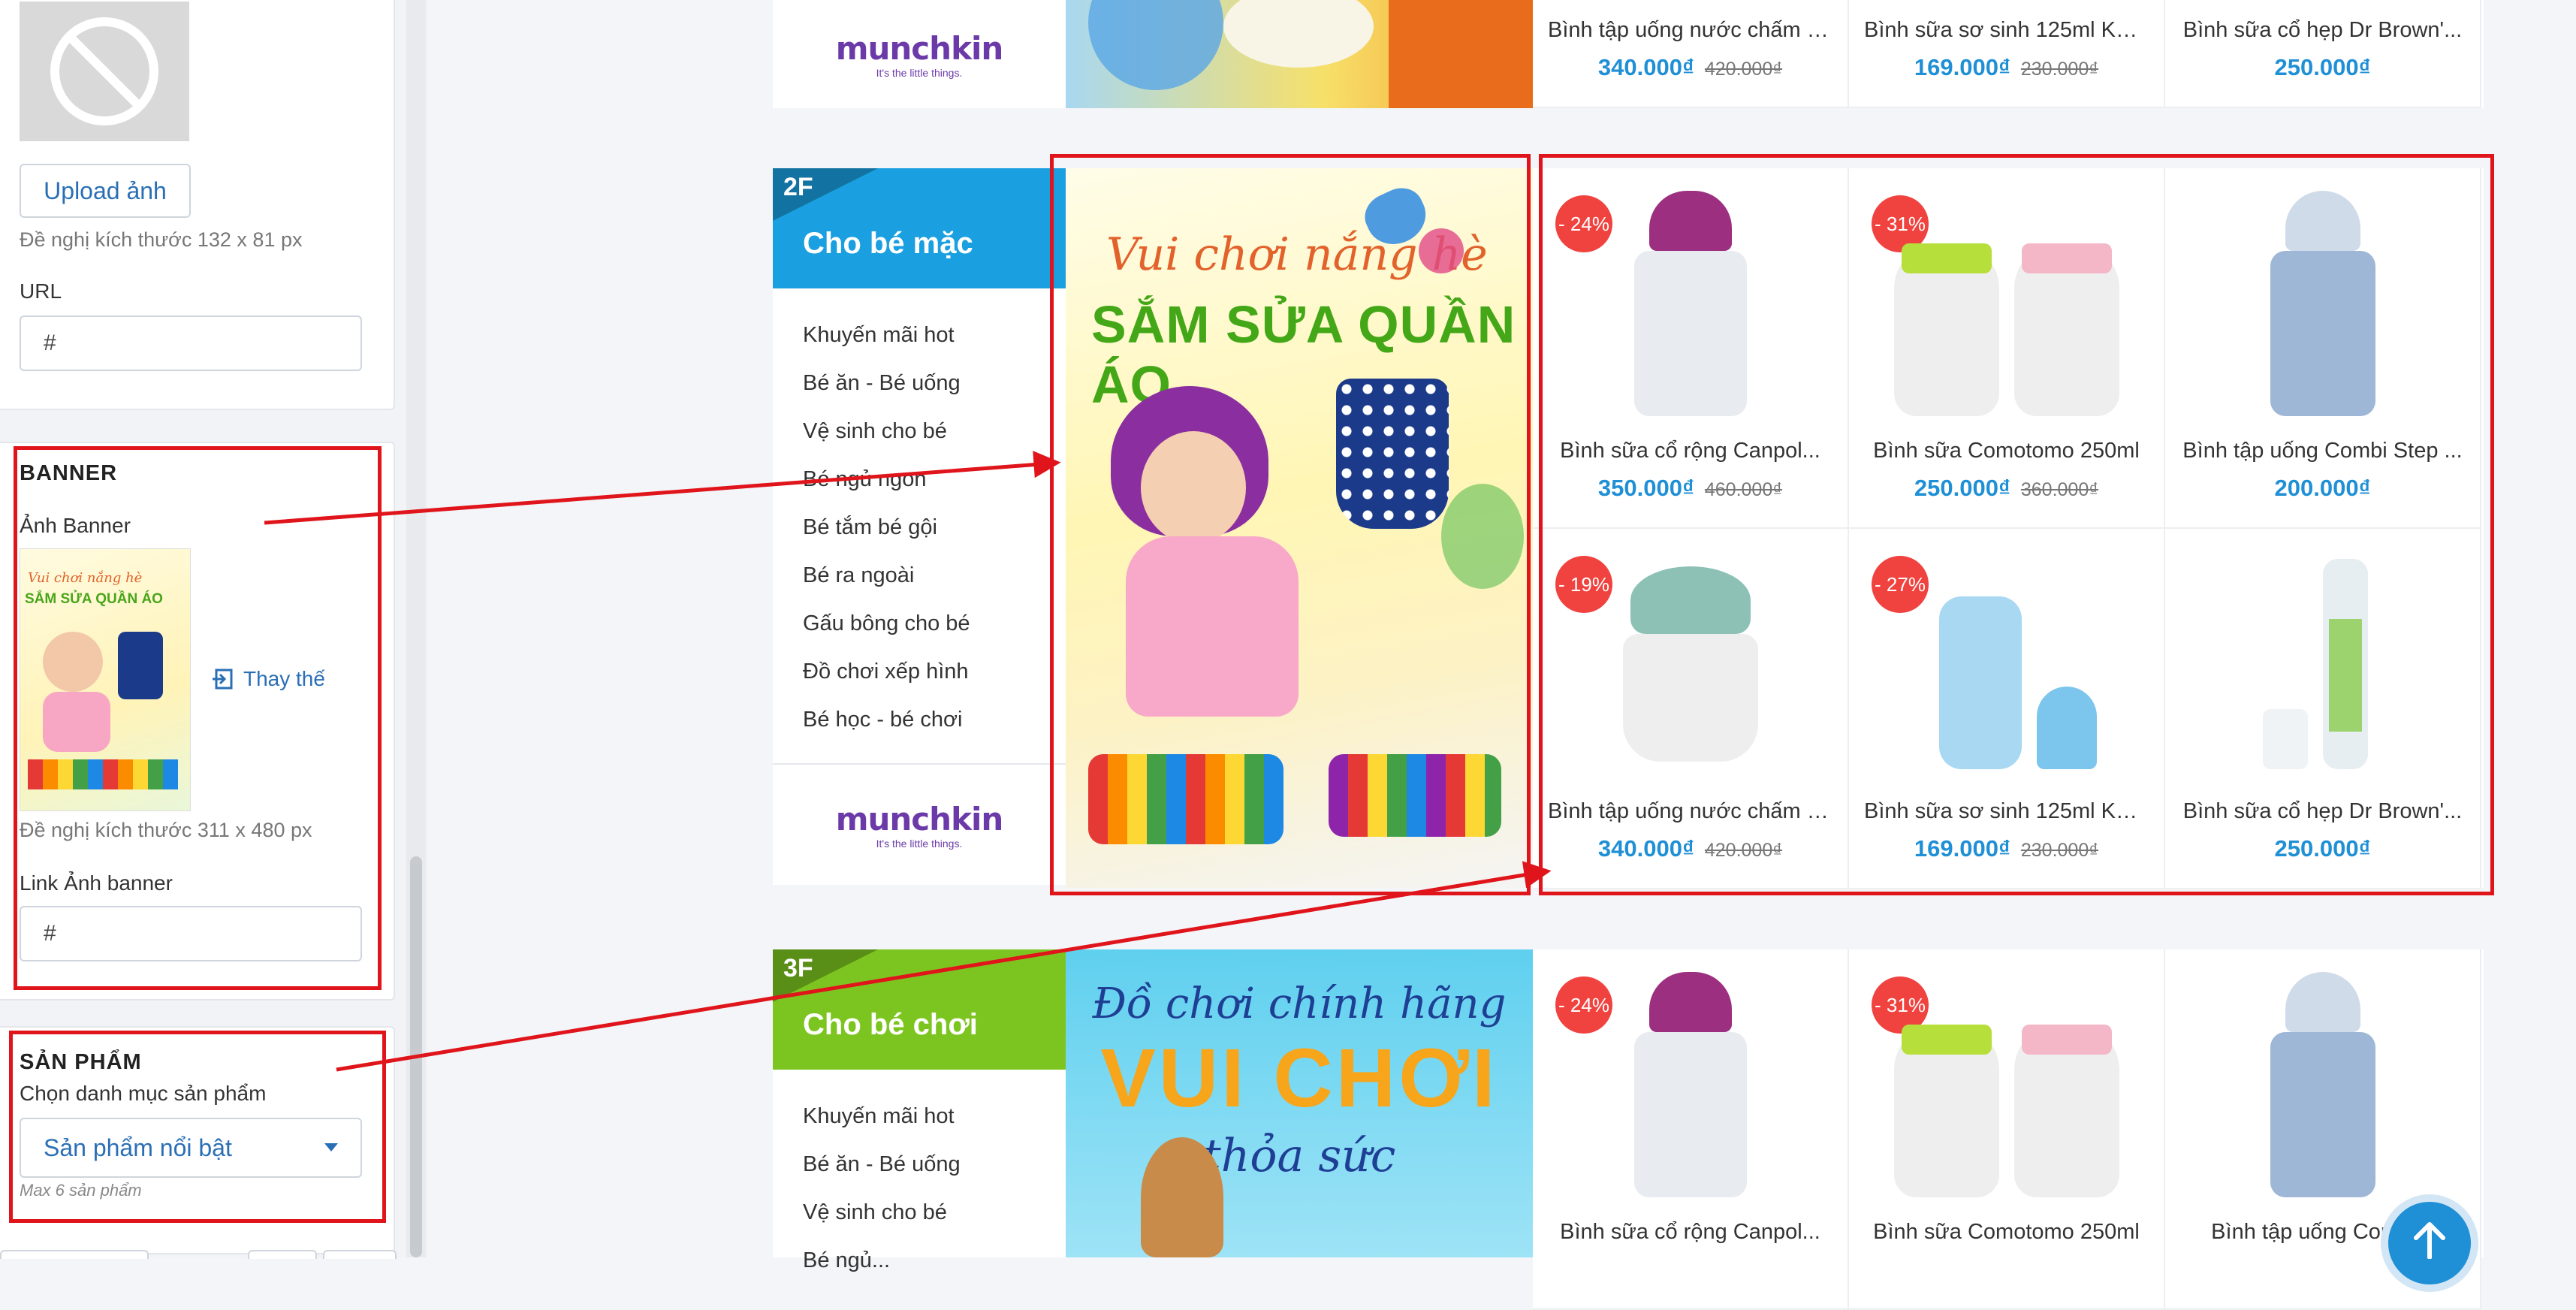 This screenshot has height=1310, width=2576. Describe the element at coordinates (933, 972) in the screenshot. I see `arrow-products-to-grid` at that location.